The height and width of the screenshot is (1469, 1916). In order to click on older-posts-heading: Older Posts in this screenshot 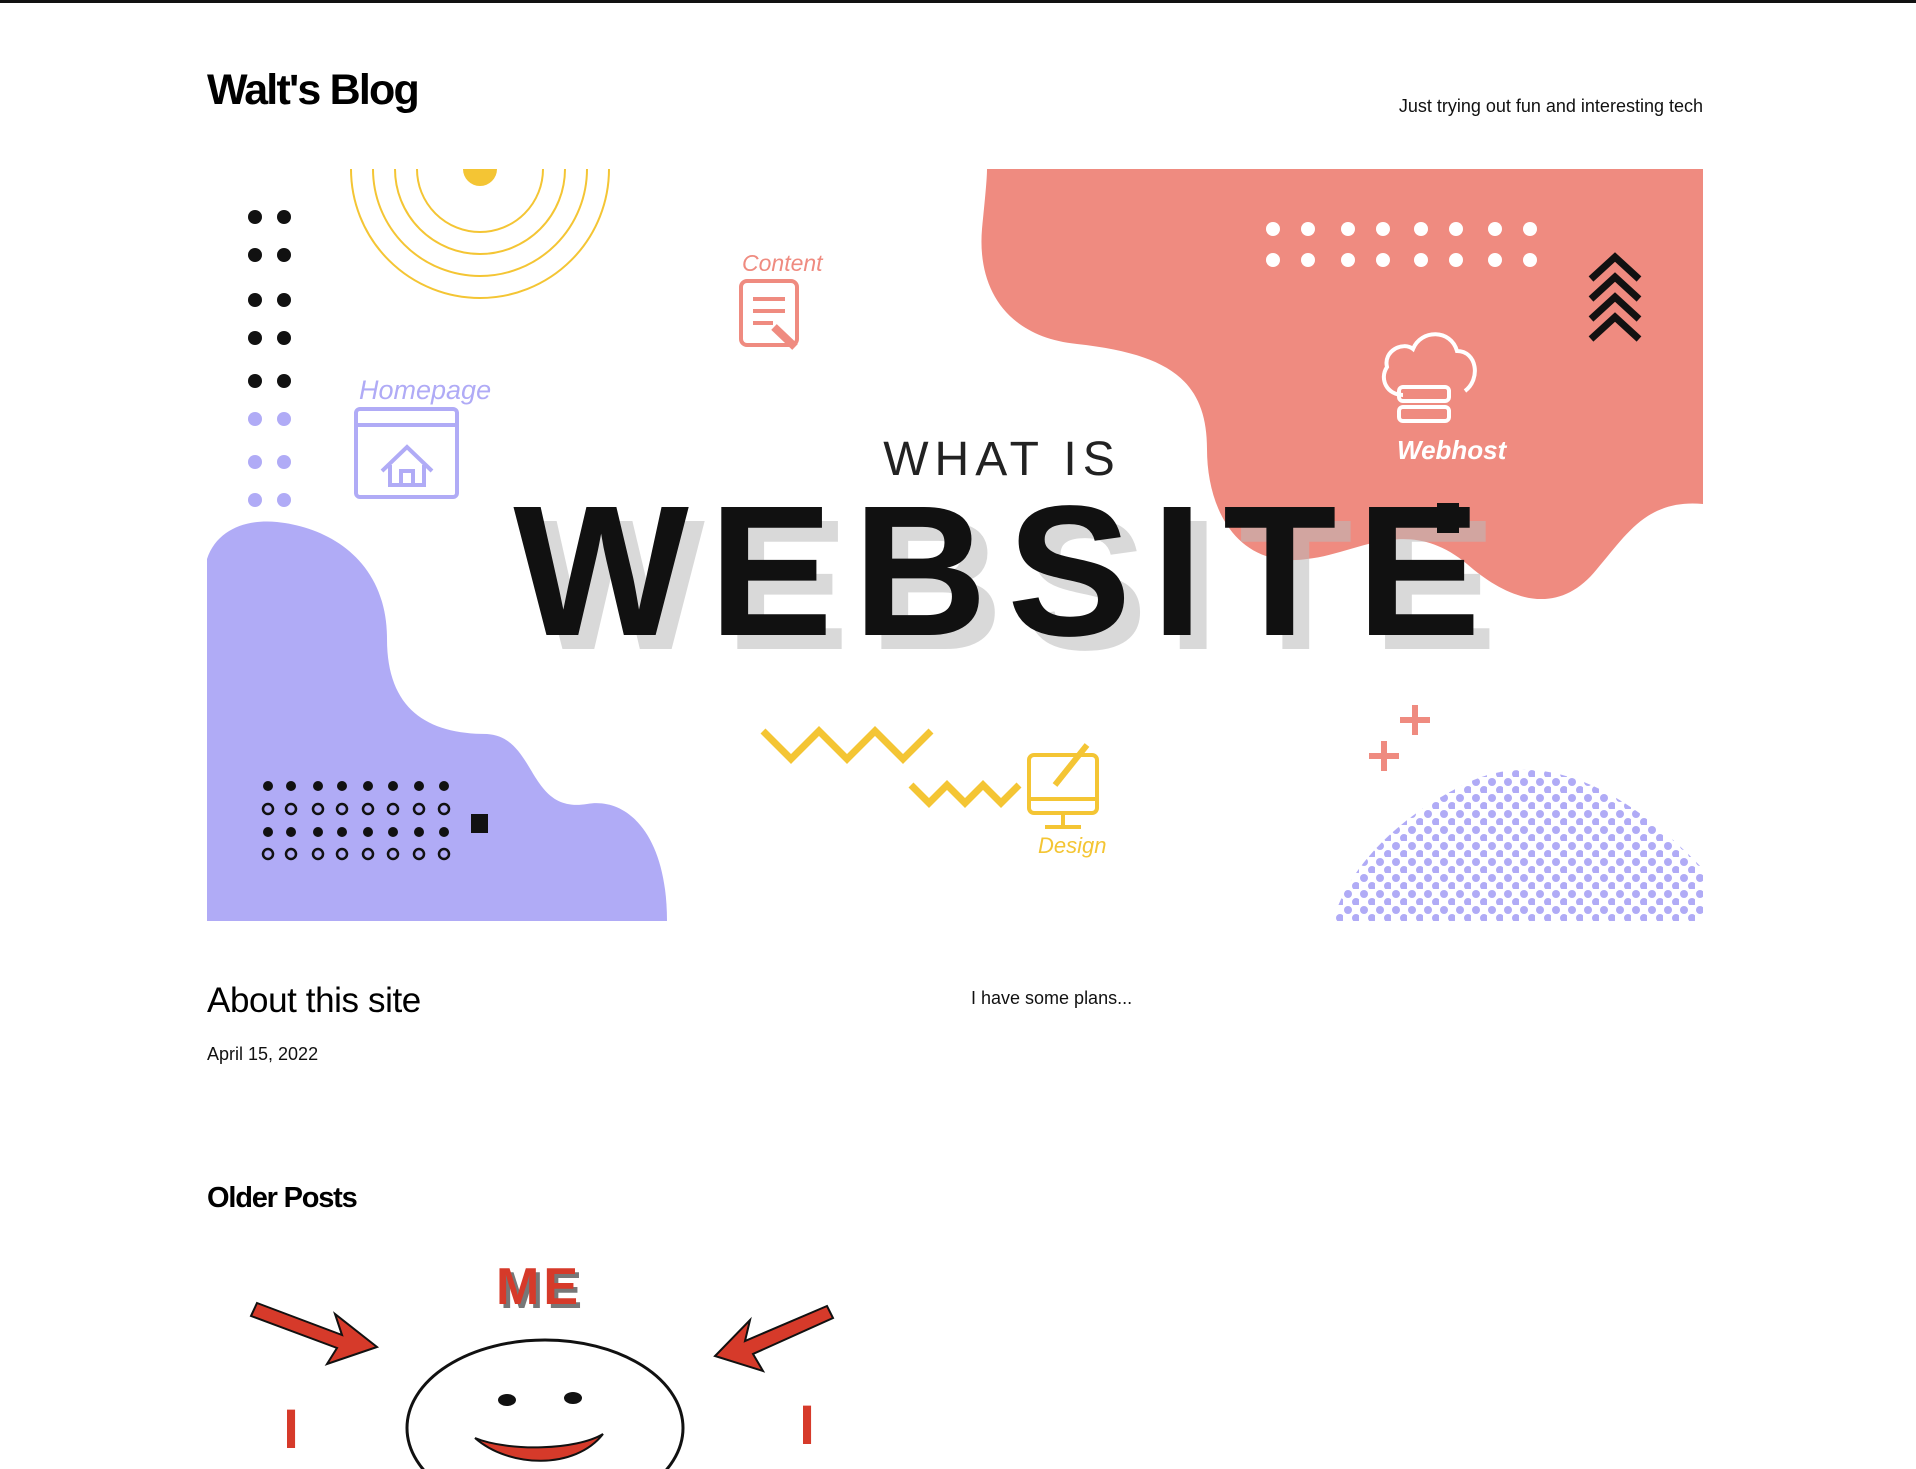, I will do `click(282, 1198)`.